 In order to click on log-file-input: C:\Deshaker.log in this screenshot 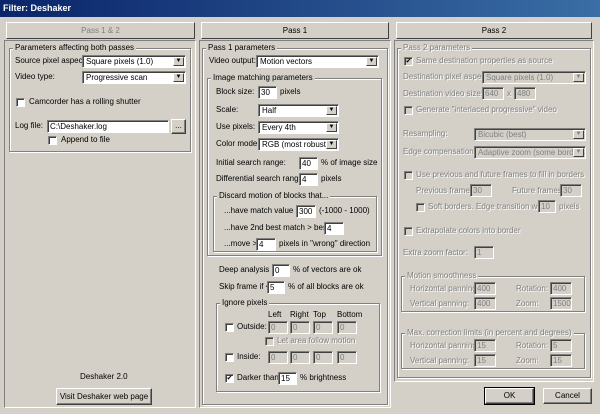, I will do `click(108, 126)`.